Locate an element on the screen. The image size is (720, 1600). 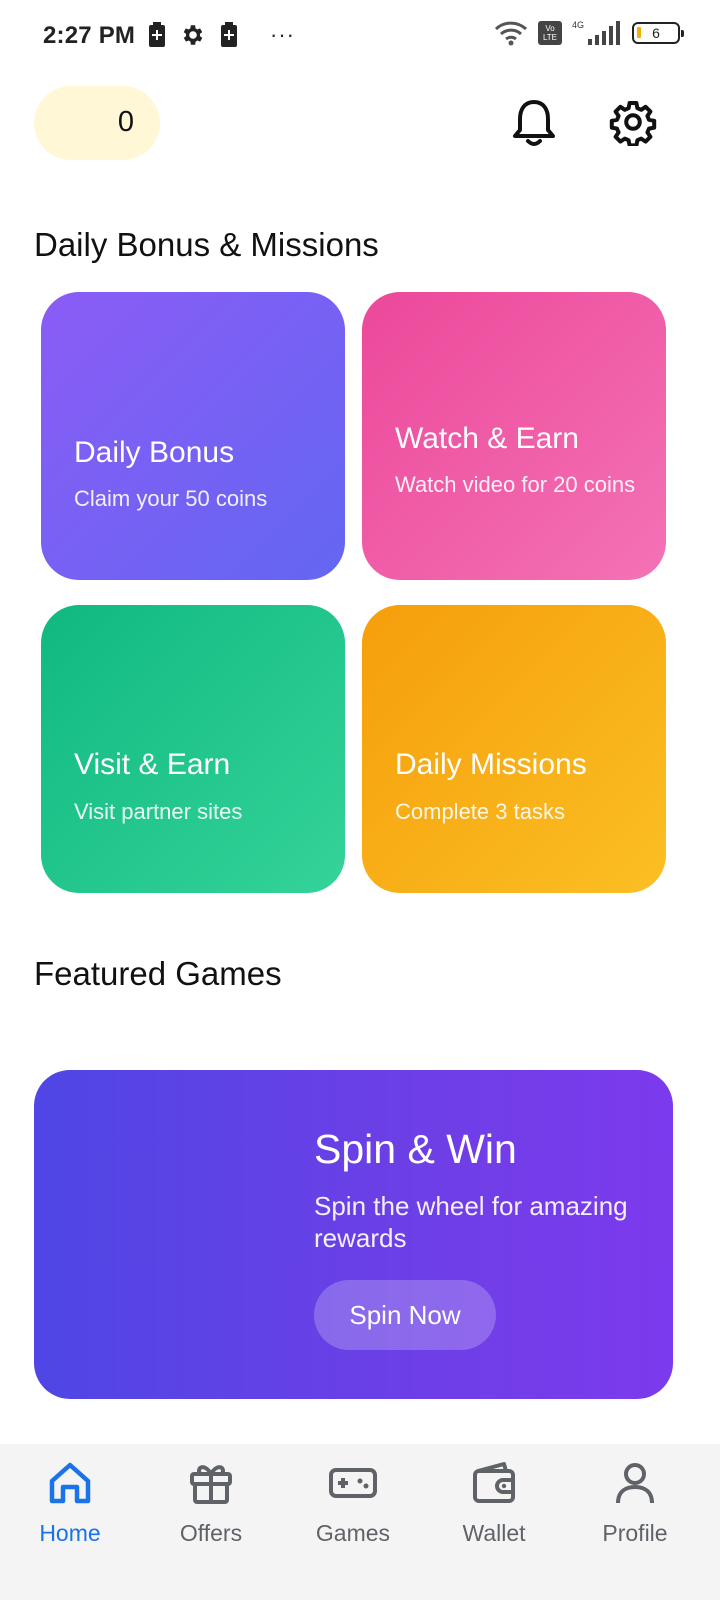
status-notification-icons: ··· is located at coordinates (221, 35).